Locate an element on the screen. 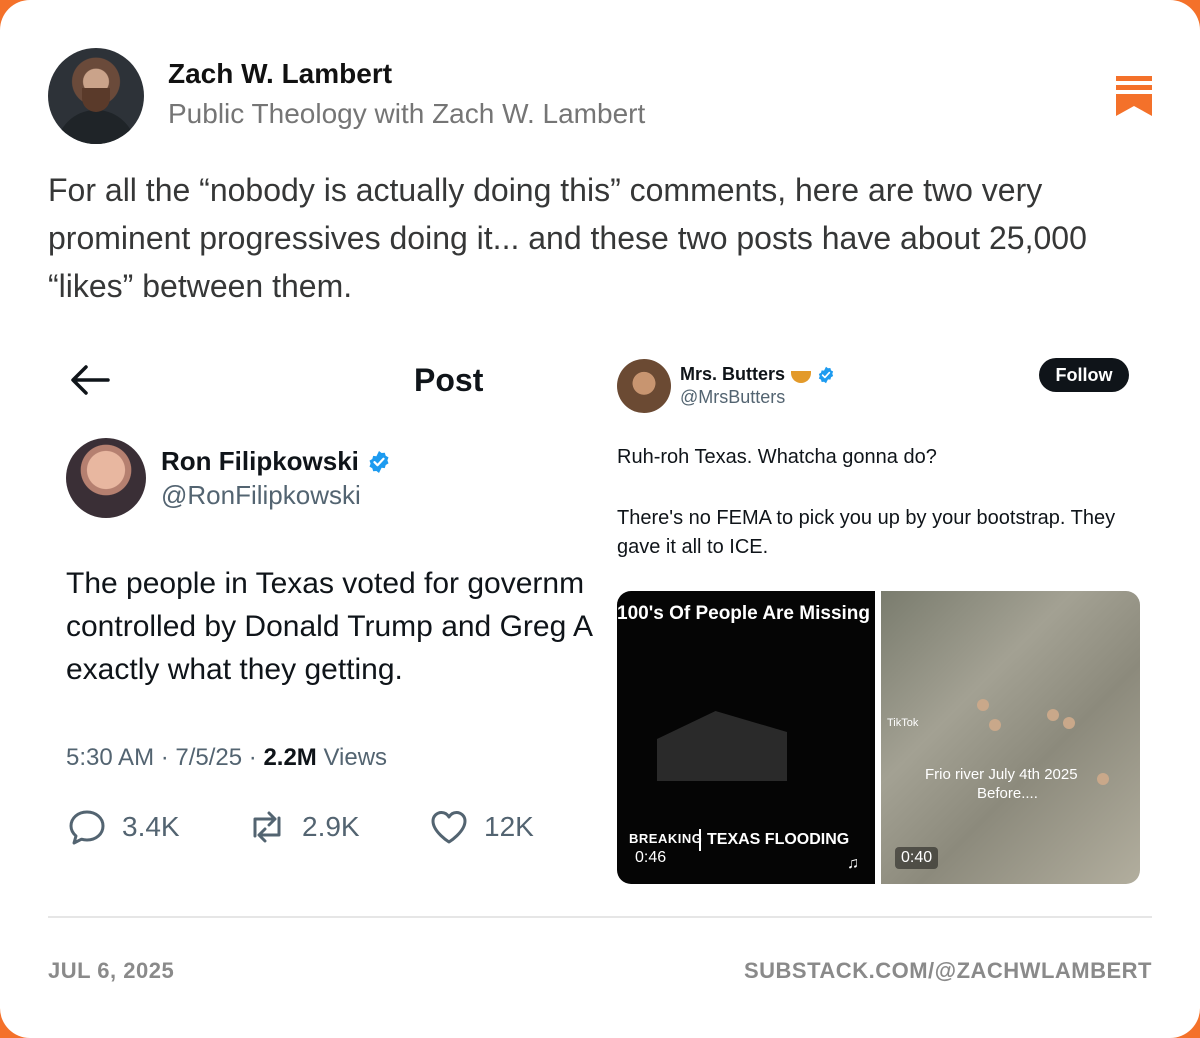  breaking-label: BREAKING is located at coordinates (666, 838).